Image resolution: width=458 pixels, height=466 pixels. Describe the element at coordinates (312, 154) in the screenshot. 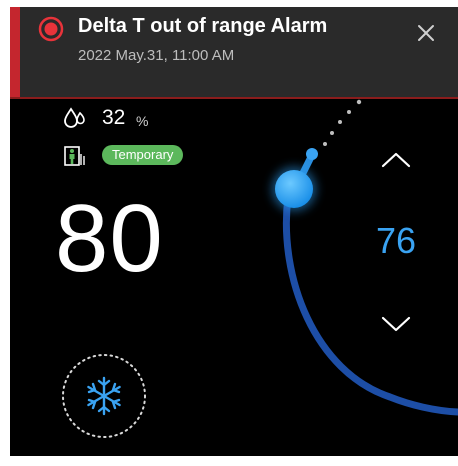

I see `dial-handle-tip` at that location.